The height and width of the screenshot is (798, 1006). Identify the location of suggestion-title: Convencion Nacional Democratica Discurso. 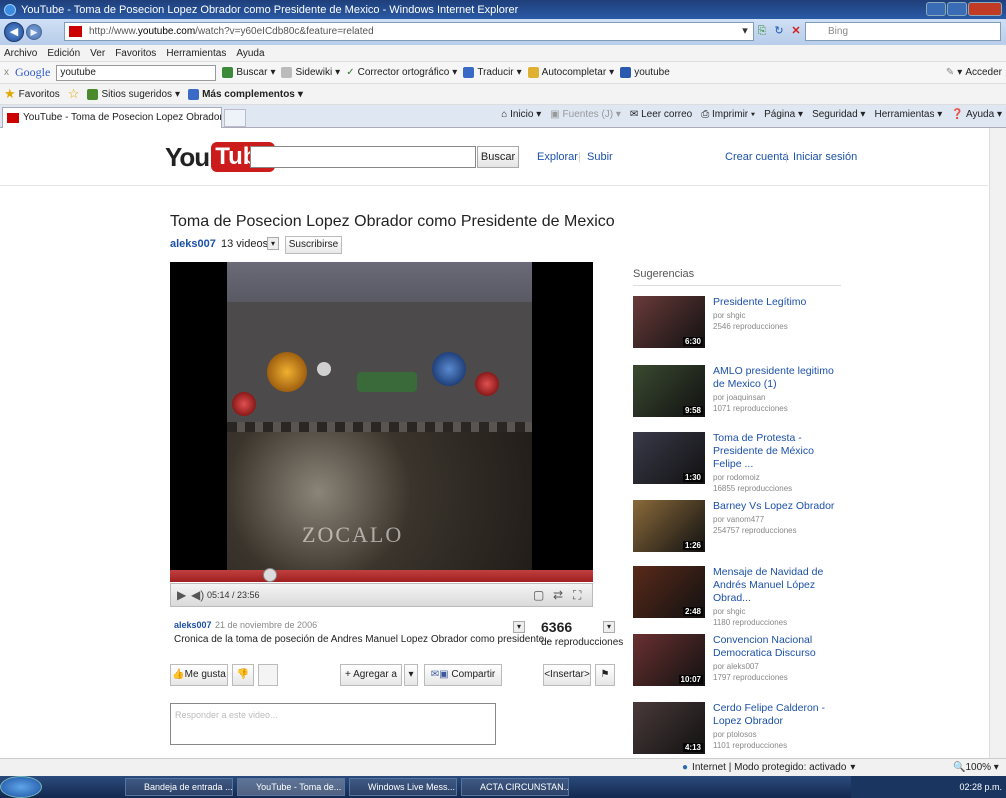
(778, 647).